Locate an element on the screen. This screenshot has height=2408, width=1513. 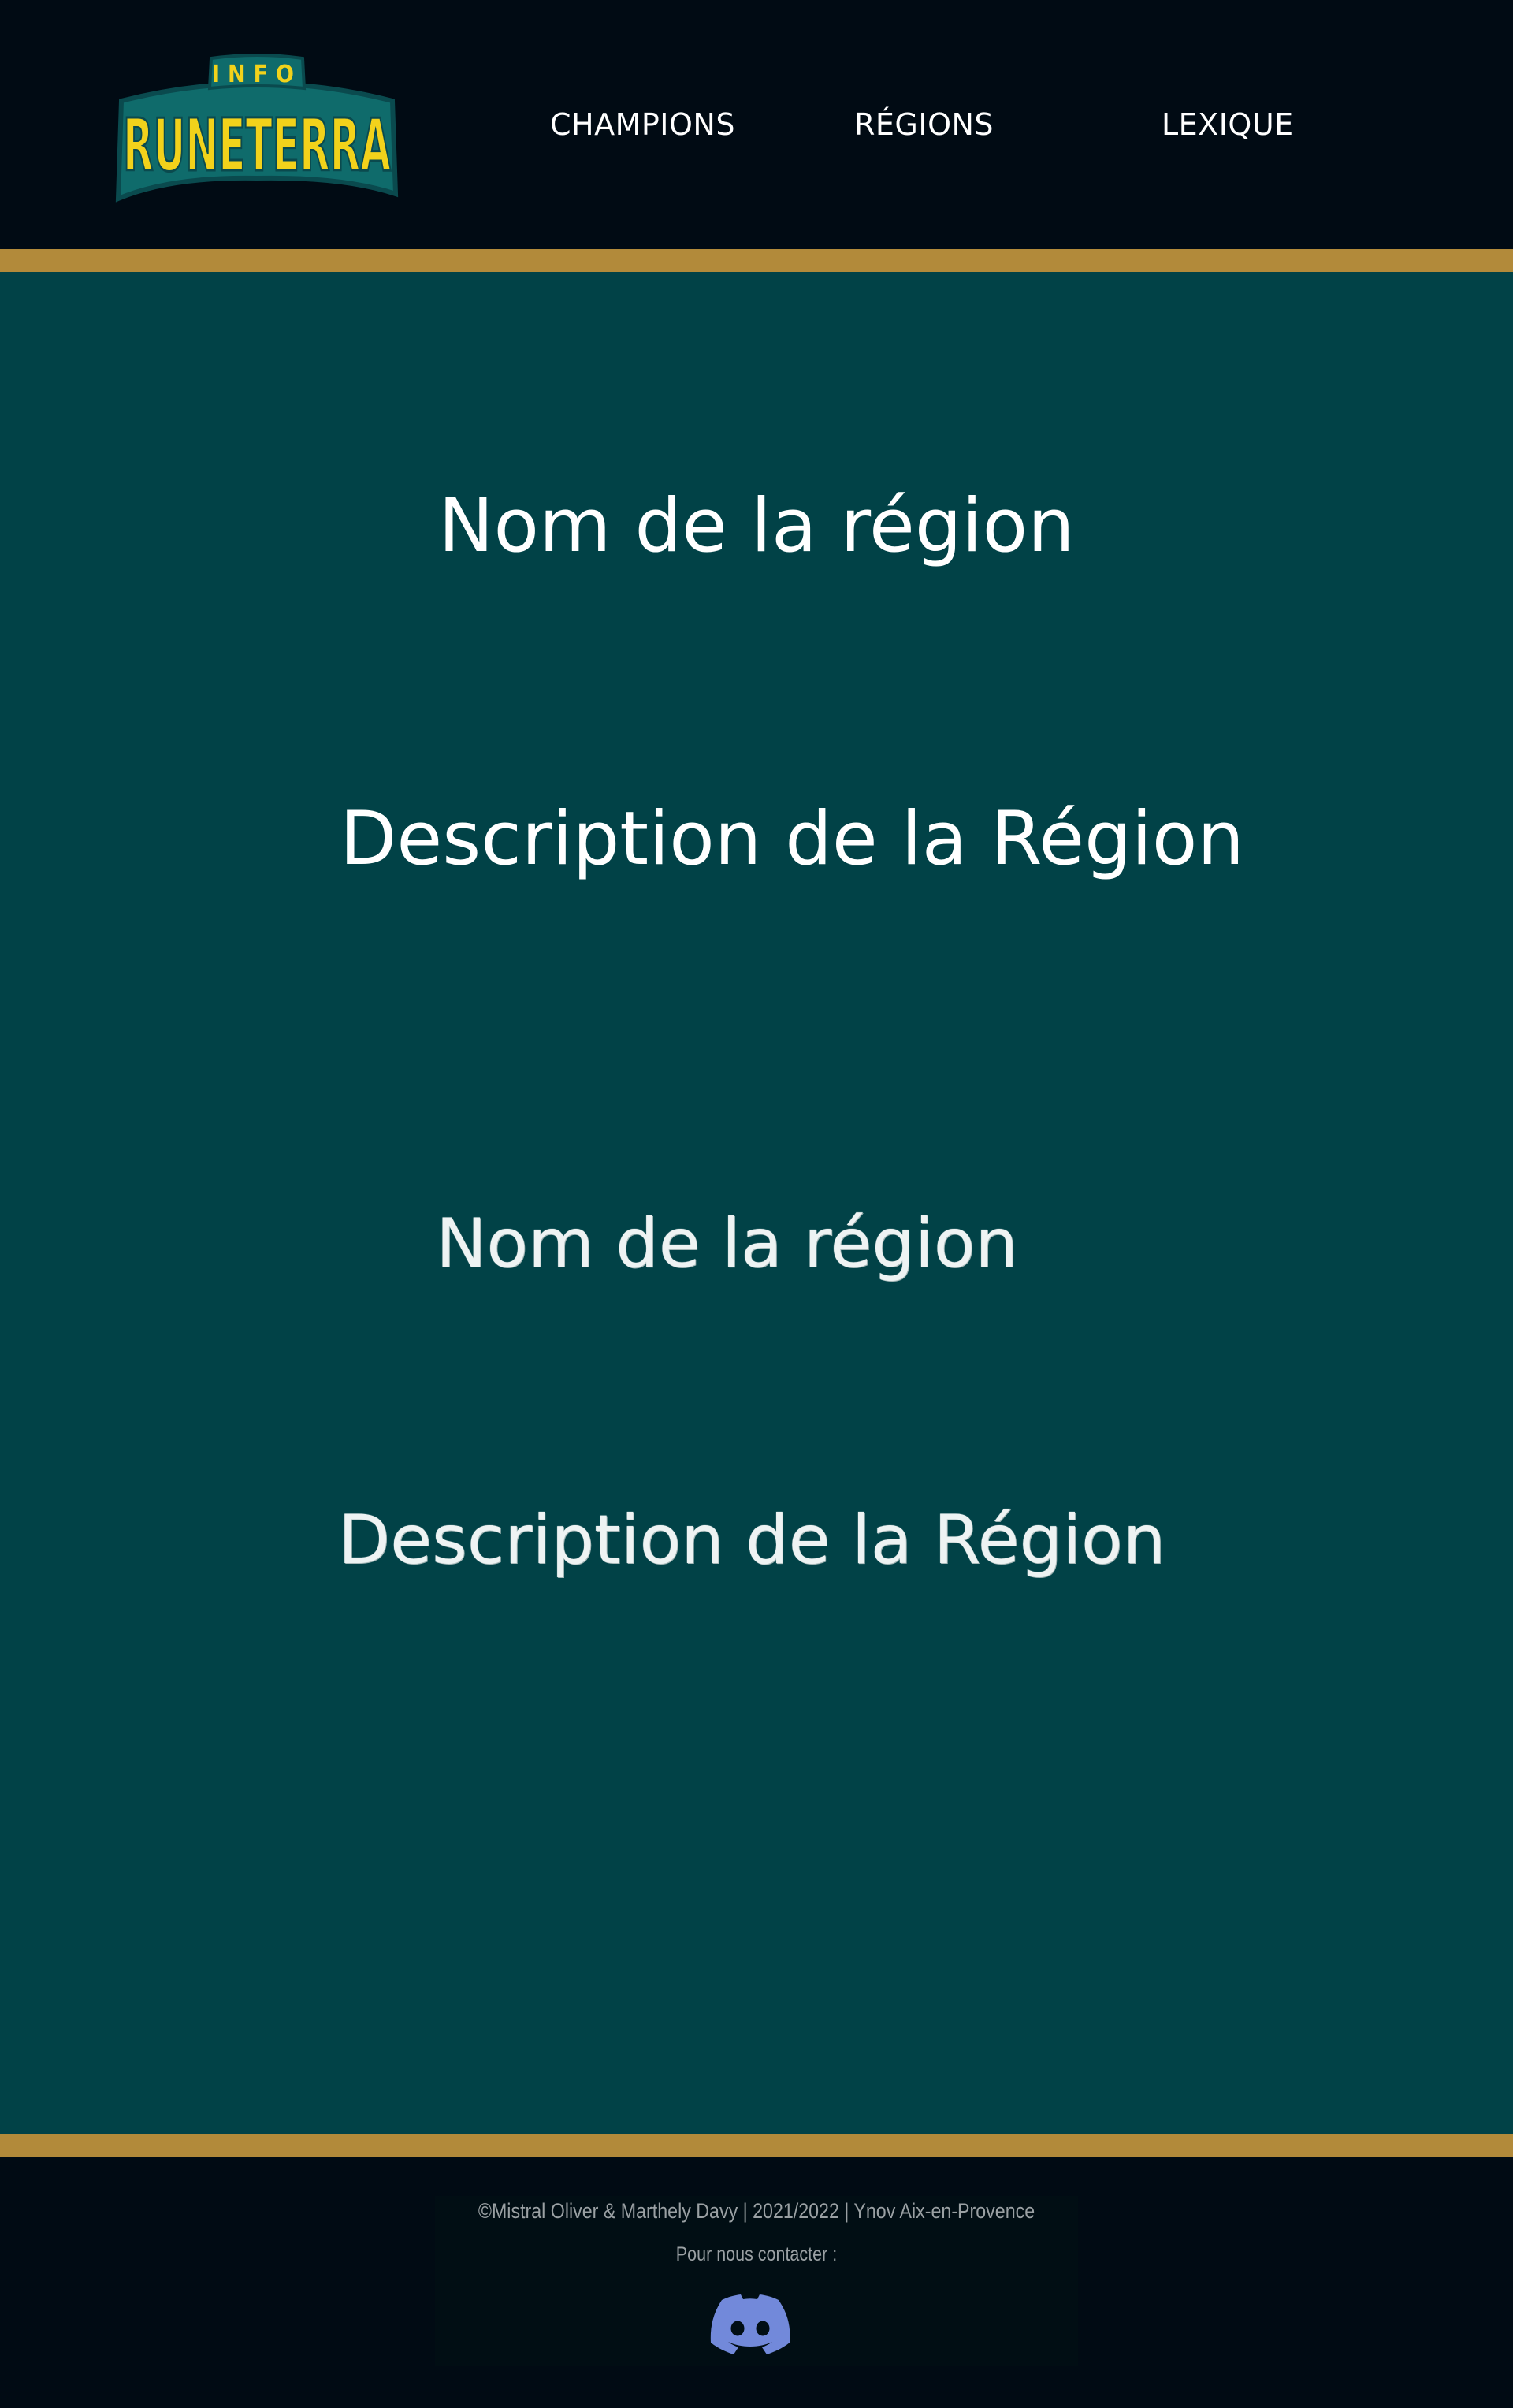
footer-divider is located at coordinates (756, 2145).